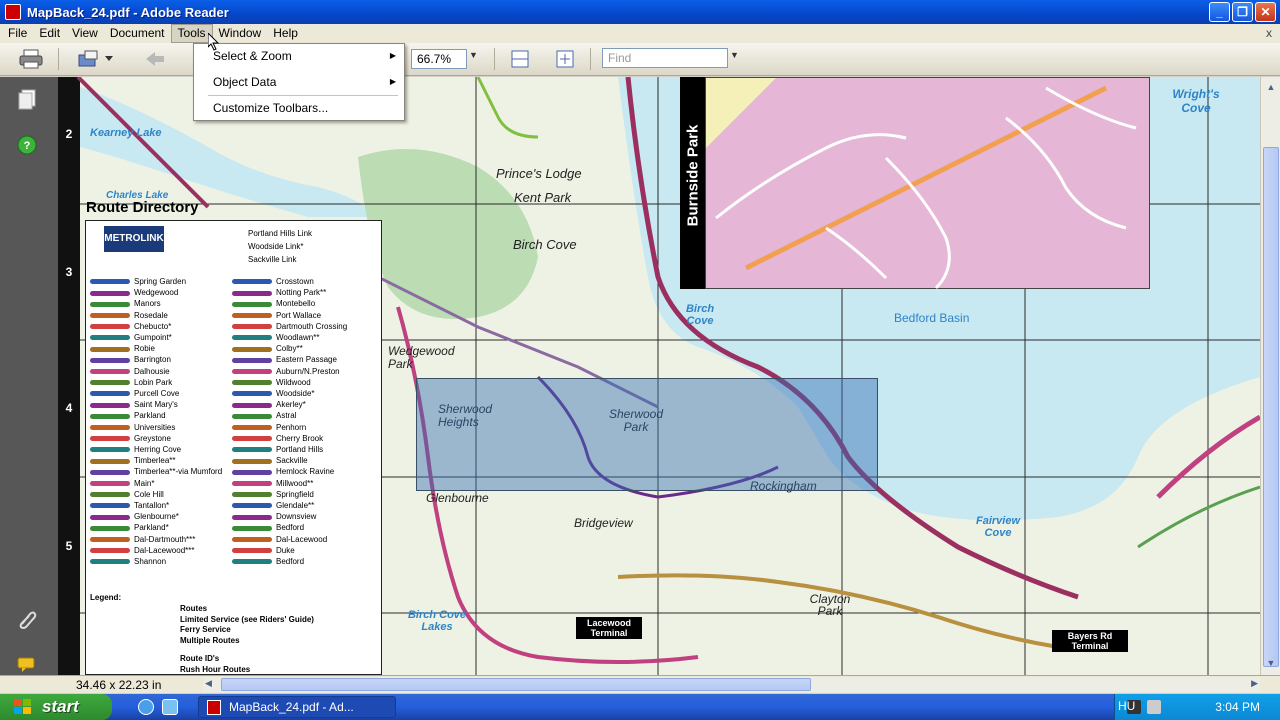 The height and width of the screenshot is (720, 1280). Describe the element at coordinates (285, 33) in the screenshot. I see `menu-help: Help` at that location.